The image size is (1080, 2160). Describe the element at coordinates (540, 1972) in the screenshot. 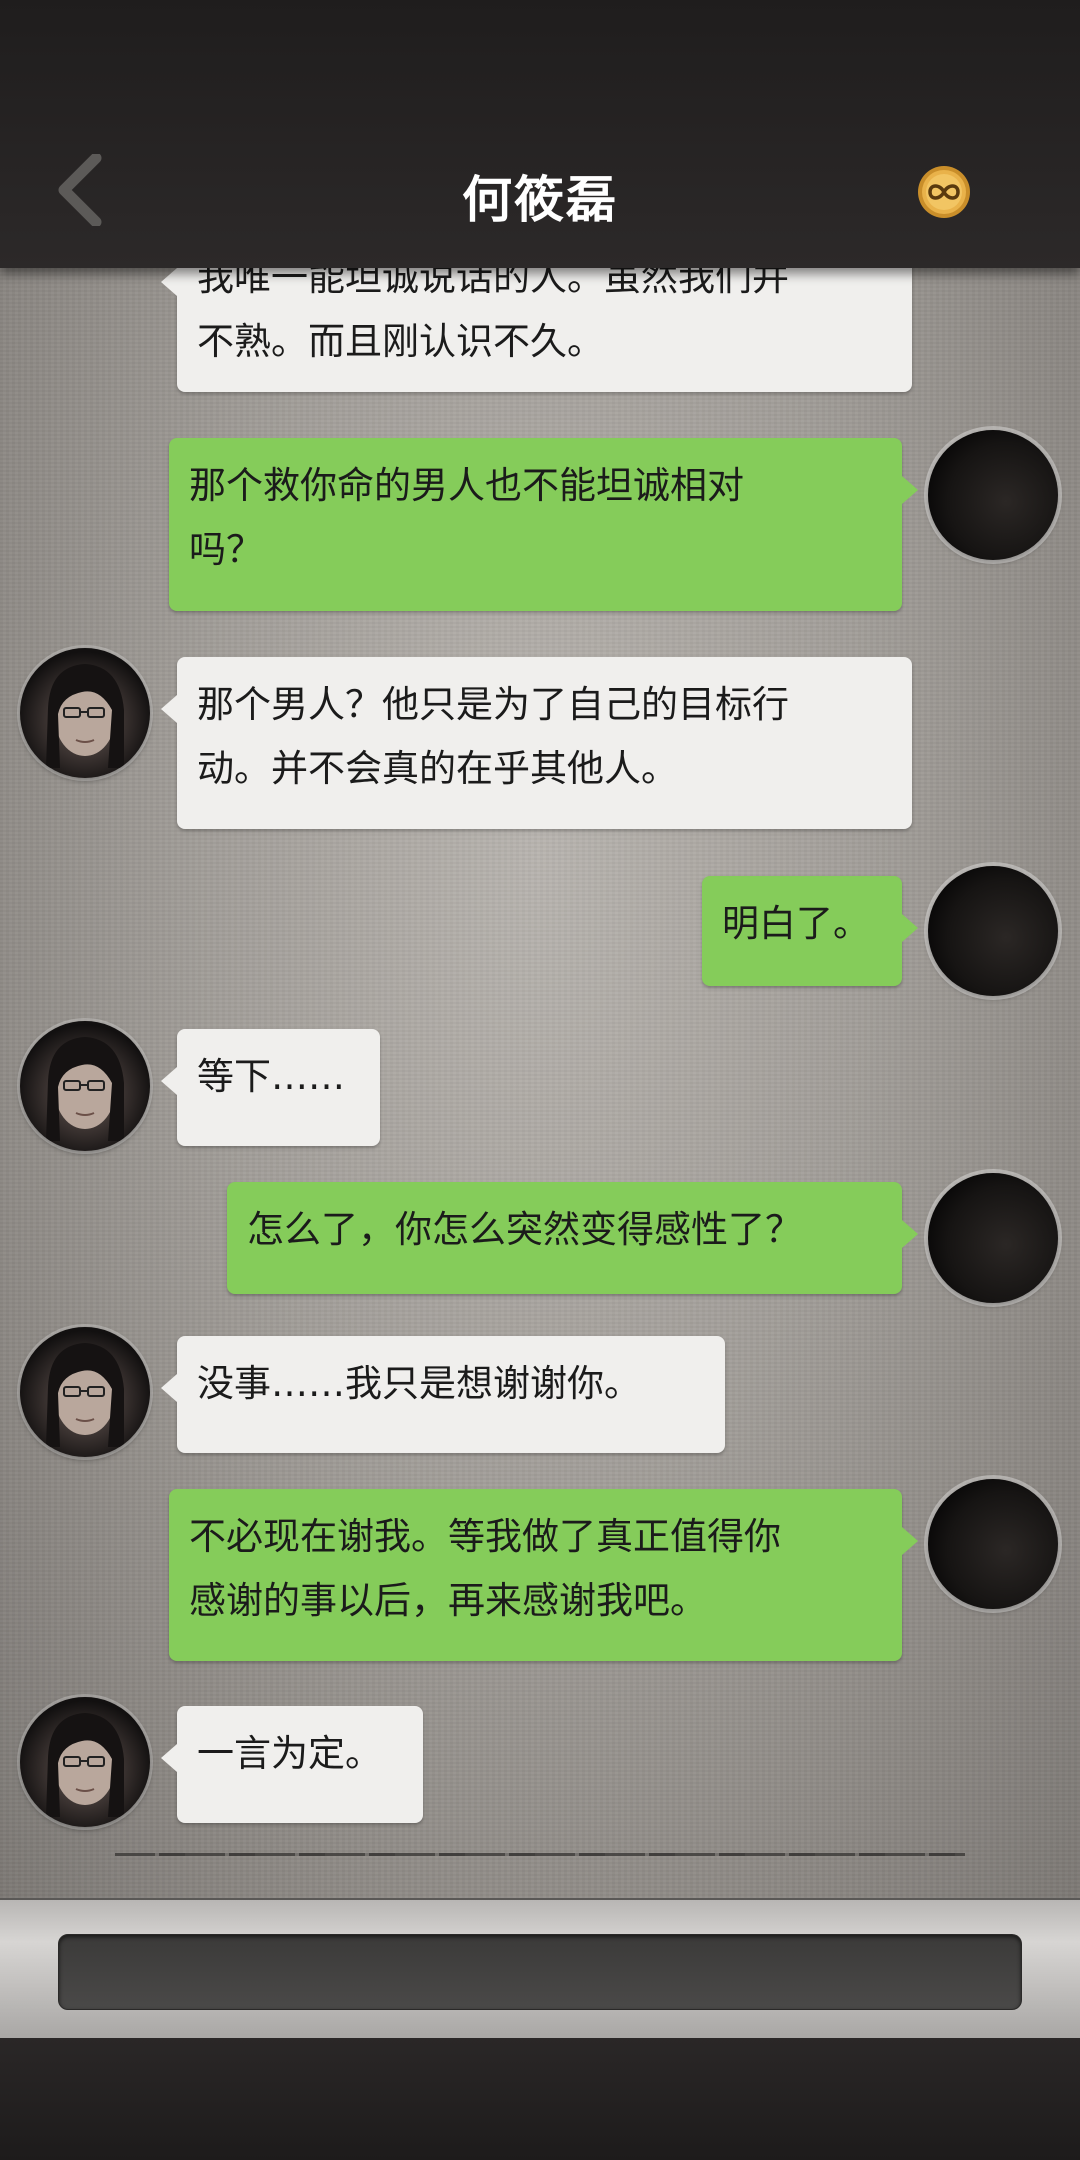

I see `message-input` at that location.